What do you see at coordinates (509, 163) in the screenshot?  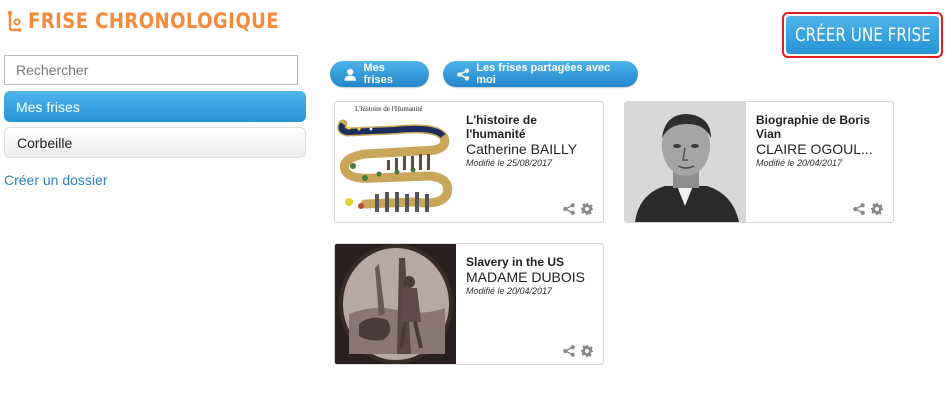 I see `card-modified-date: Modifié le 25/08/2017` at bounding box center [509, 163].